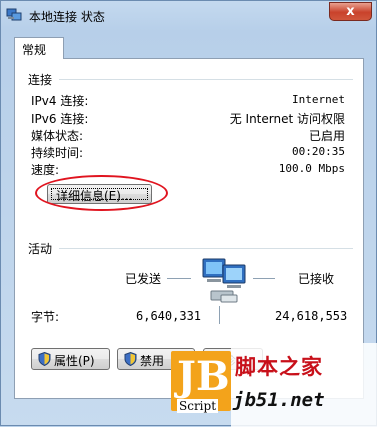  I want to click on ipv6-label: IPv6 连接:, so click(60, 119).